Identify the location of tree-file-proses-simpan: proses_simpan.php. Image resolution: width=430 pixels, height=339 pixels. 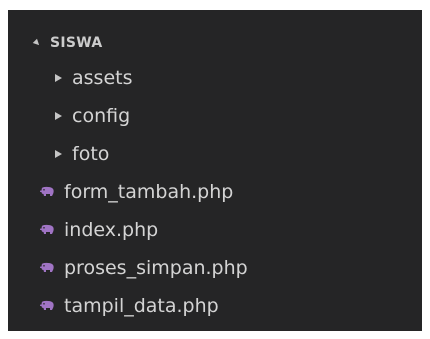
(215, 268).